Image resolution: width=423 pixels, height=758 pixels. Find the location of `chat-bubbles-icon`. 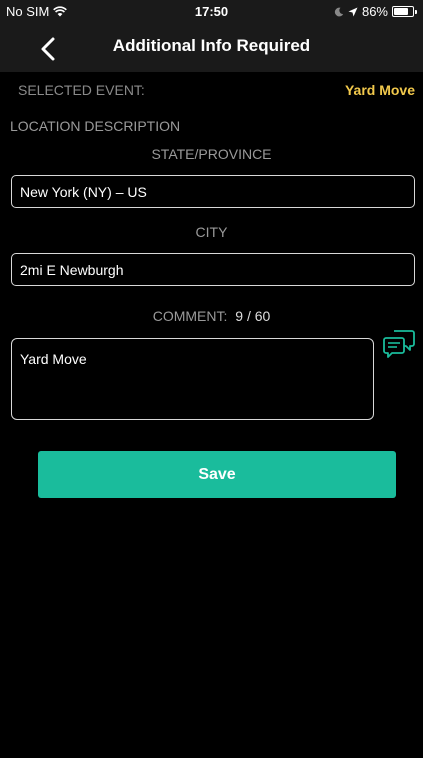

chat-bubbles-icon is located at coordinates (399, 344).